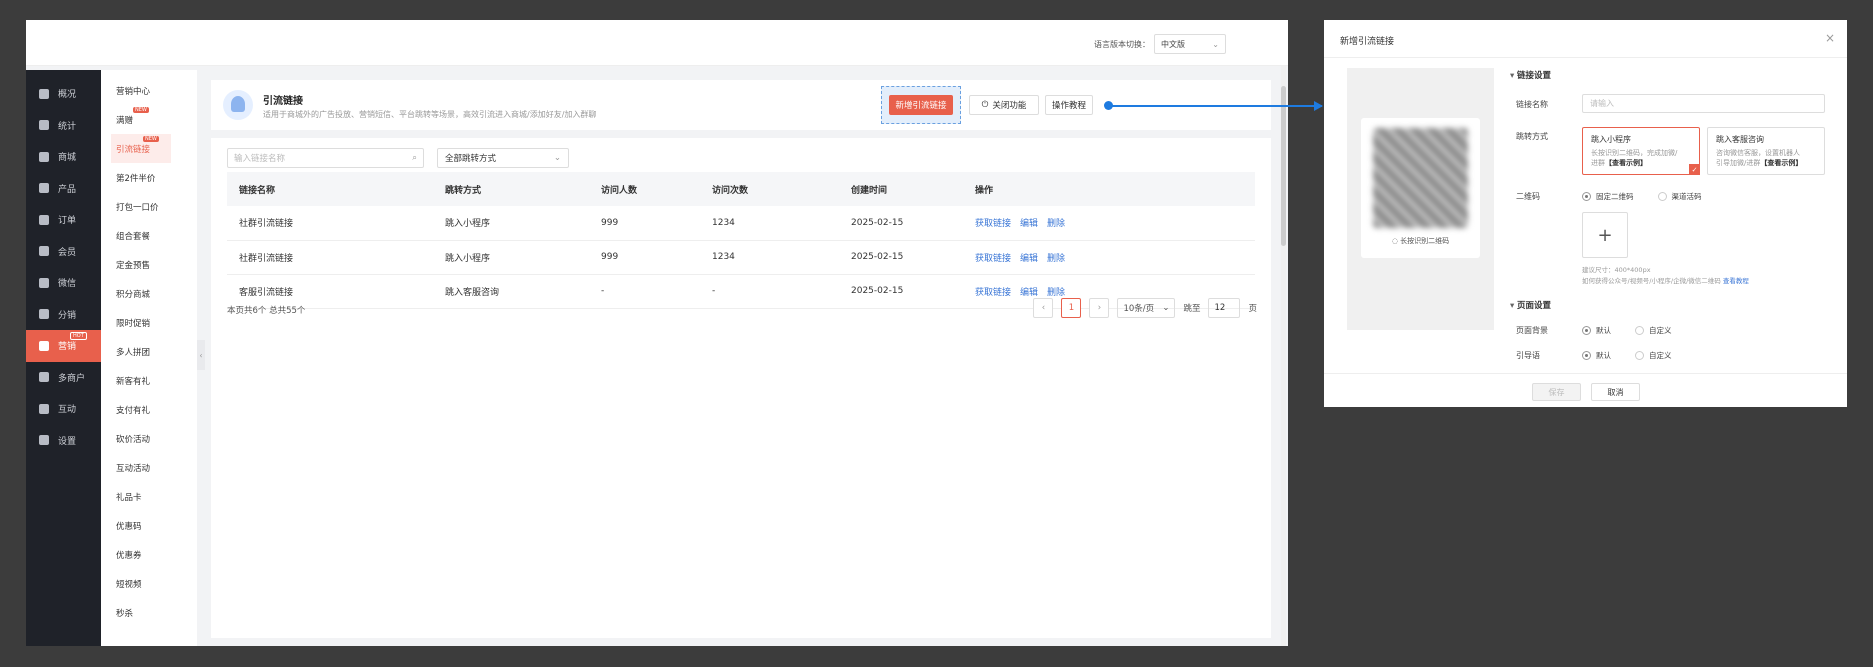 The image size is (1873, 667). What do you see at coordinates (125, 120) in the screenshot?
I see `subnav-item-label: 满赠` at bounding box center [125, 120].